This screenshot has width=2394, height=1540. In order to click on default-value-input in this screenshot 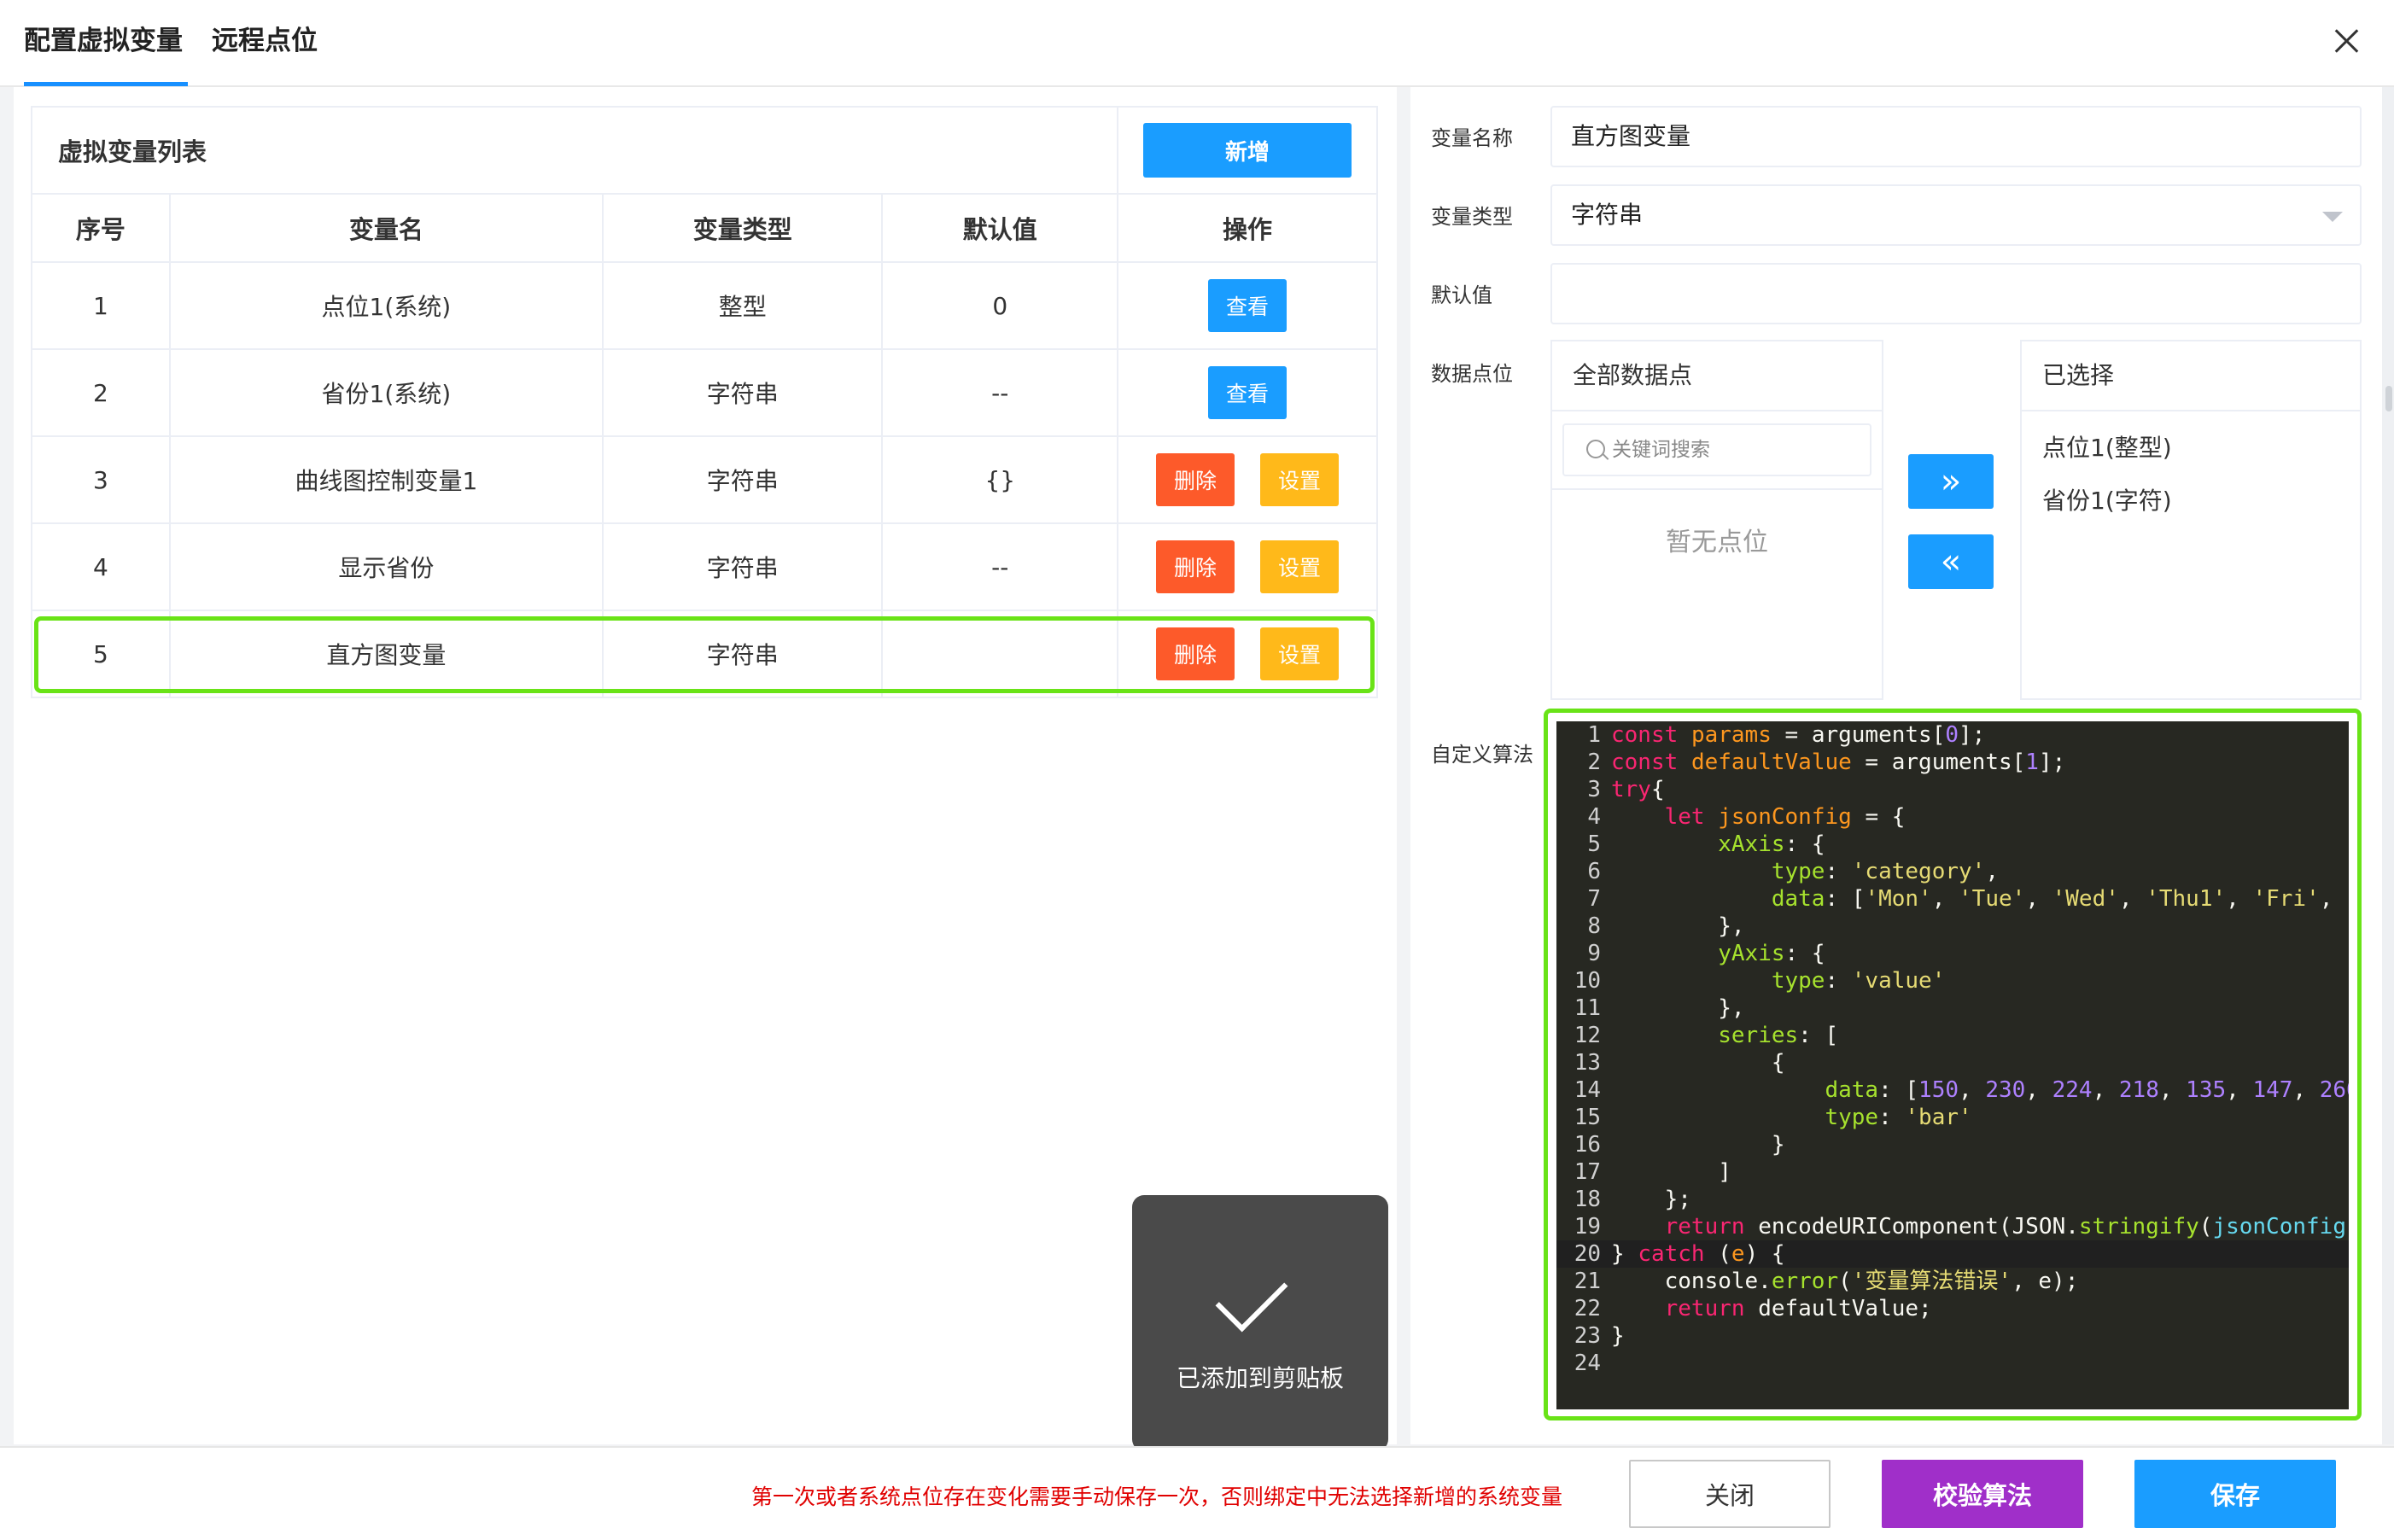, I will do `click(1956, 293)`.